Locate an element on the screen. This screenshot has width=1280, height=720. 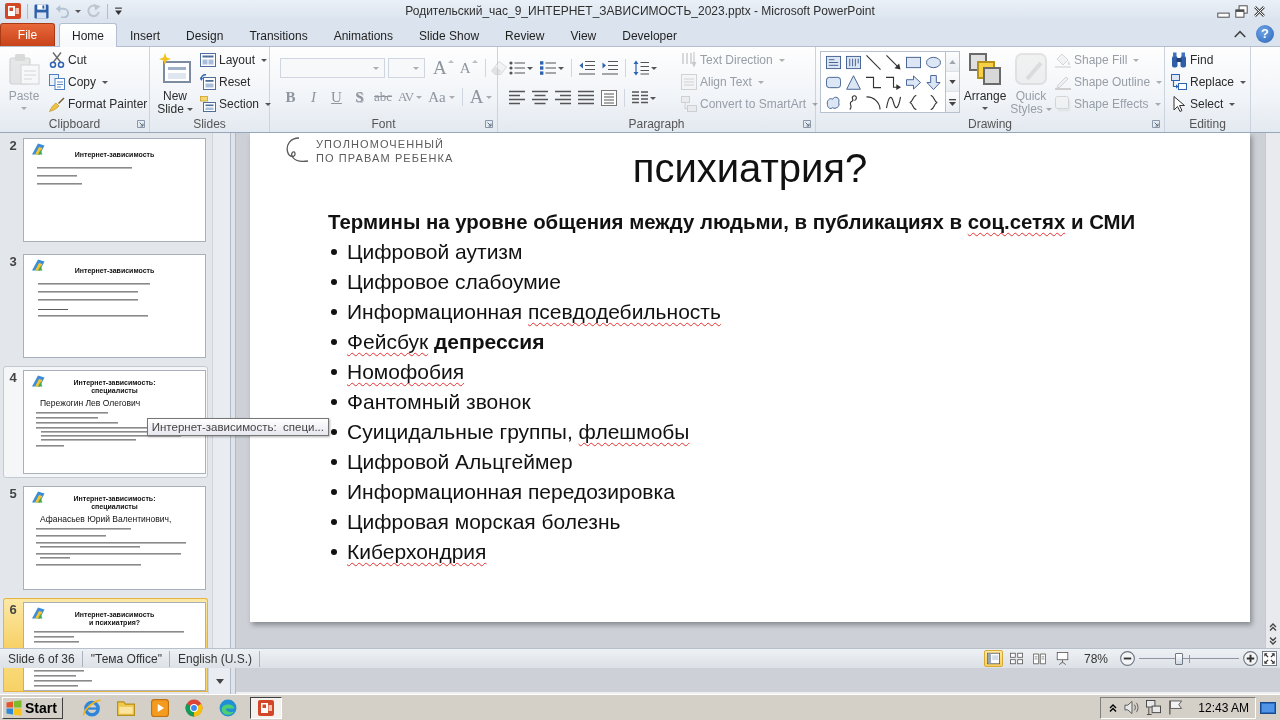
close-icon is located at coordinates (1259, 11).